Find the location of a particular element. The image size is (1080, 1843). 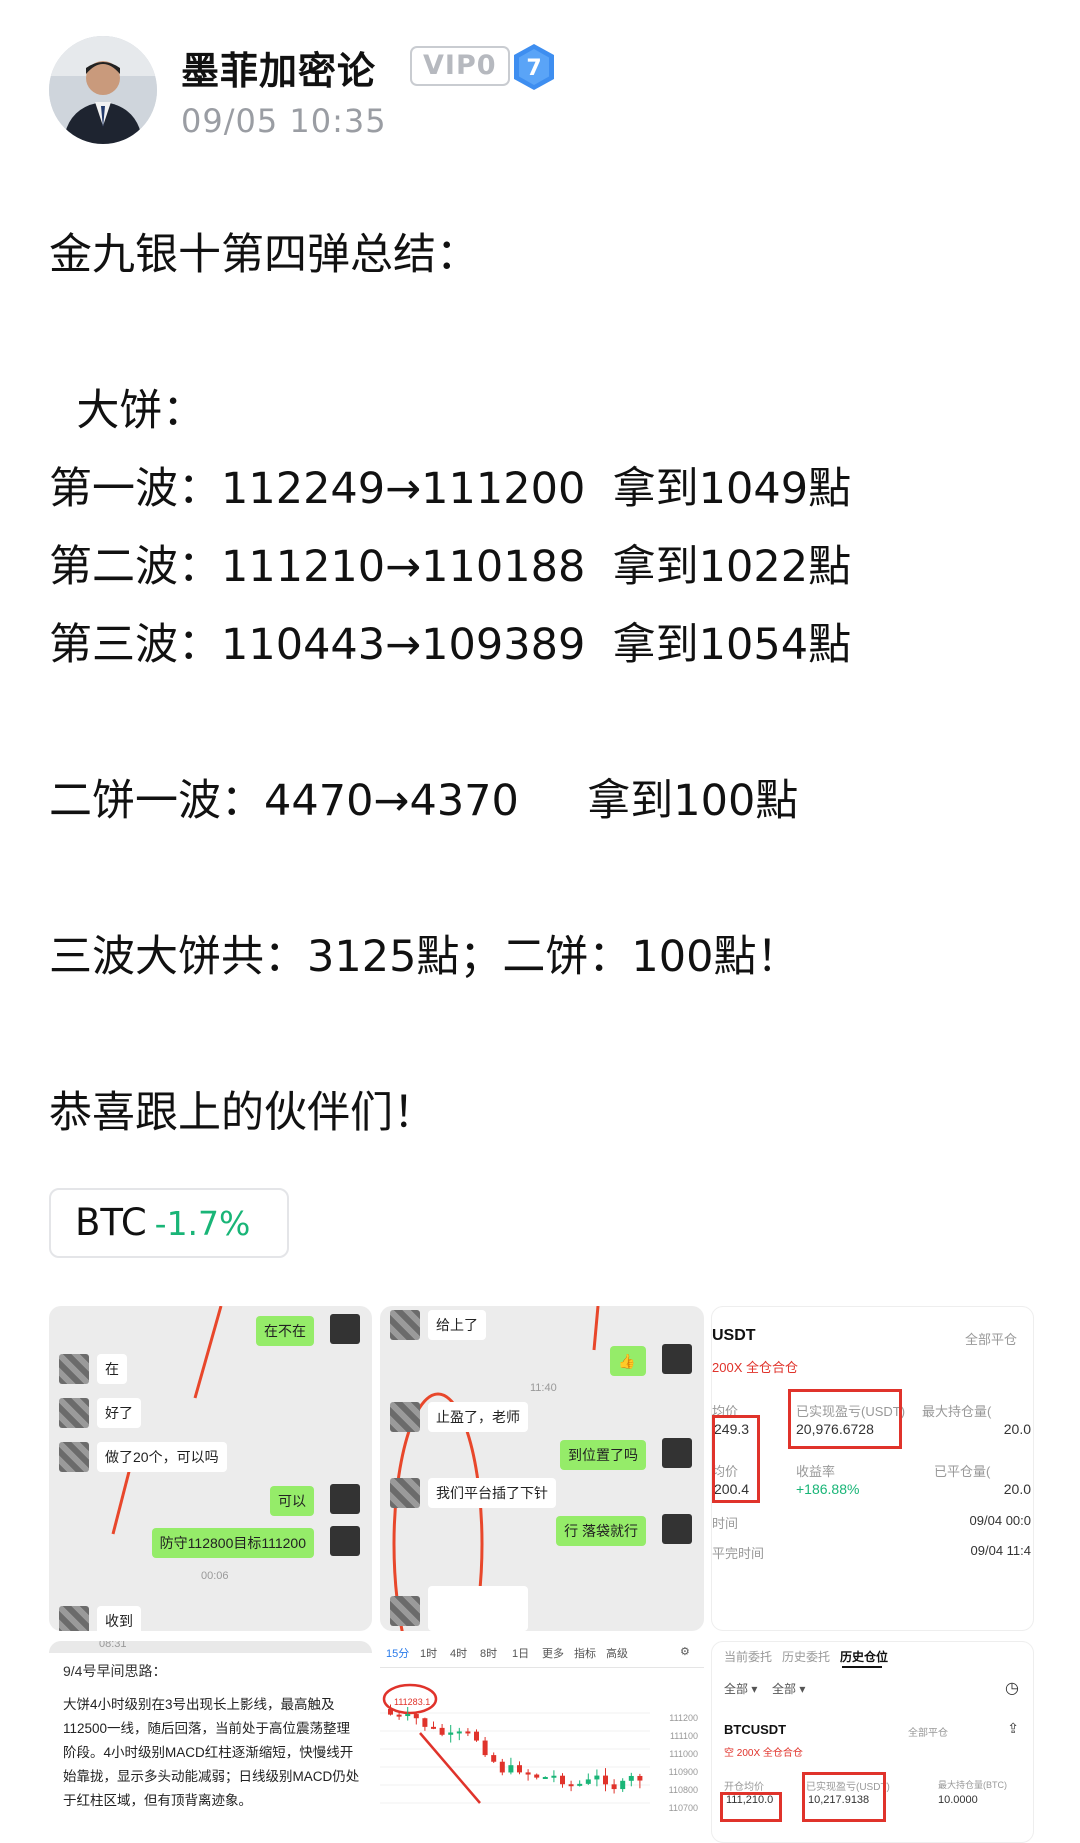

chat-timestamp: 00:06 is located at coordinates (215, 1576).